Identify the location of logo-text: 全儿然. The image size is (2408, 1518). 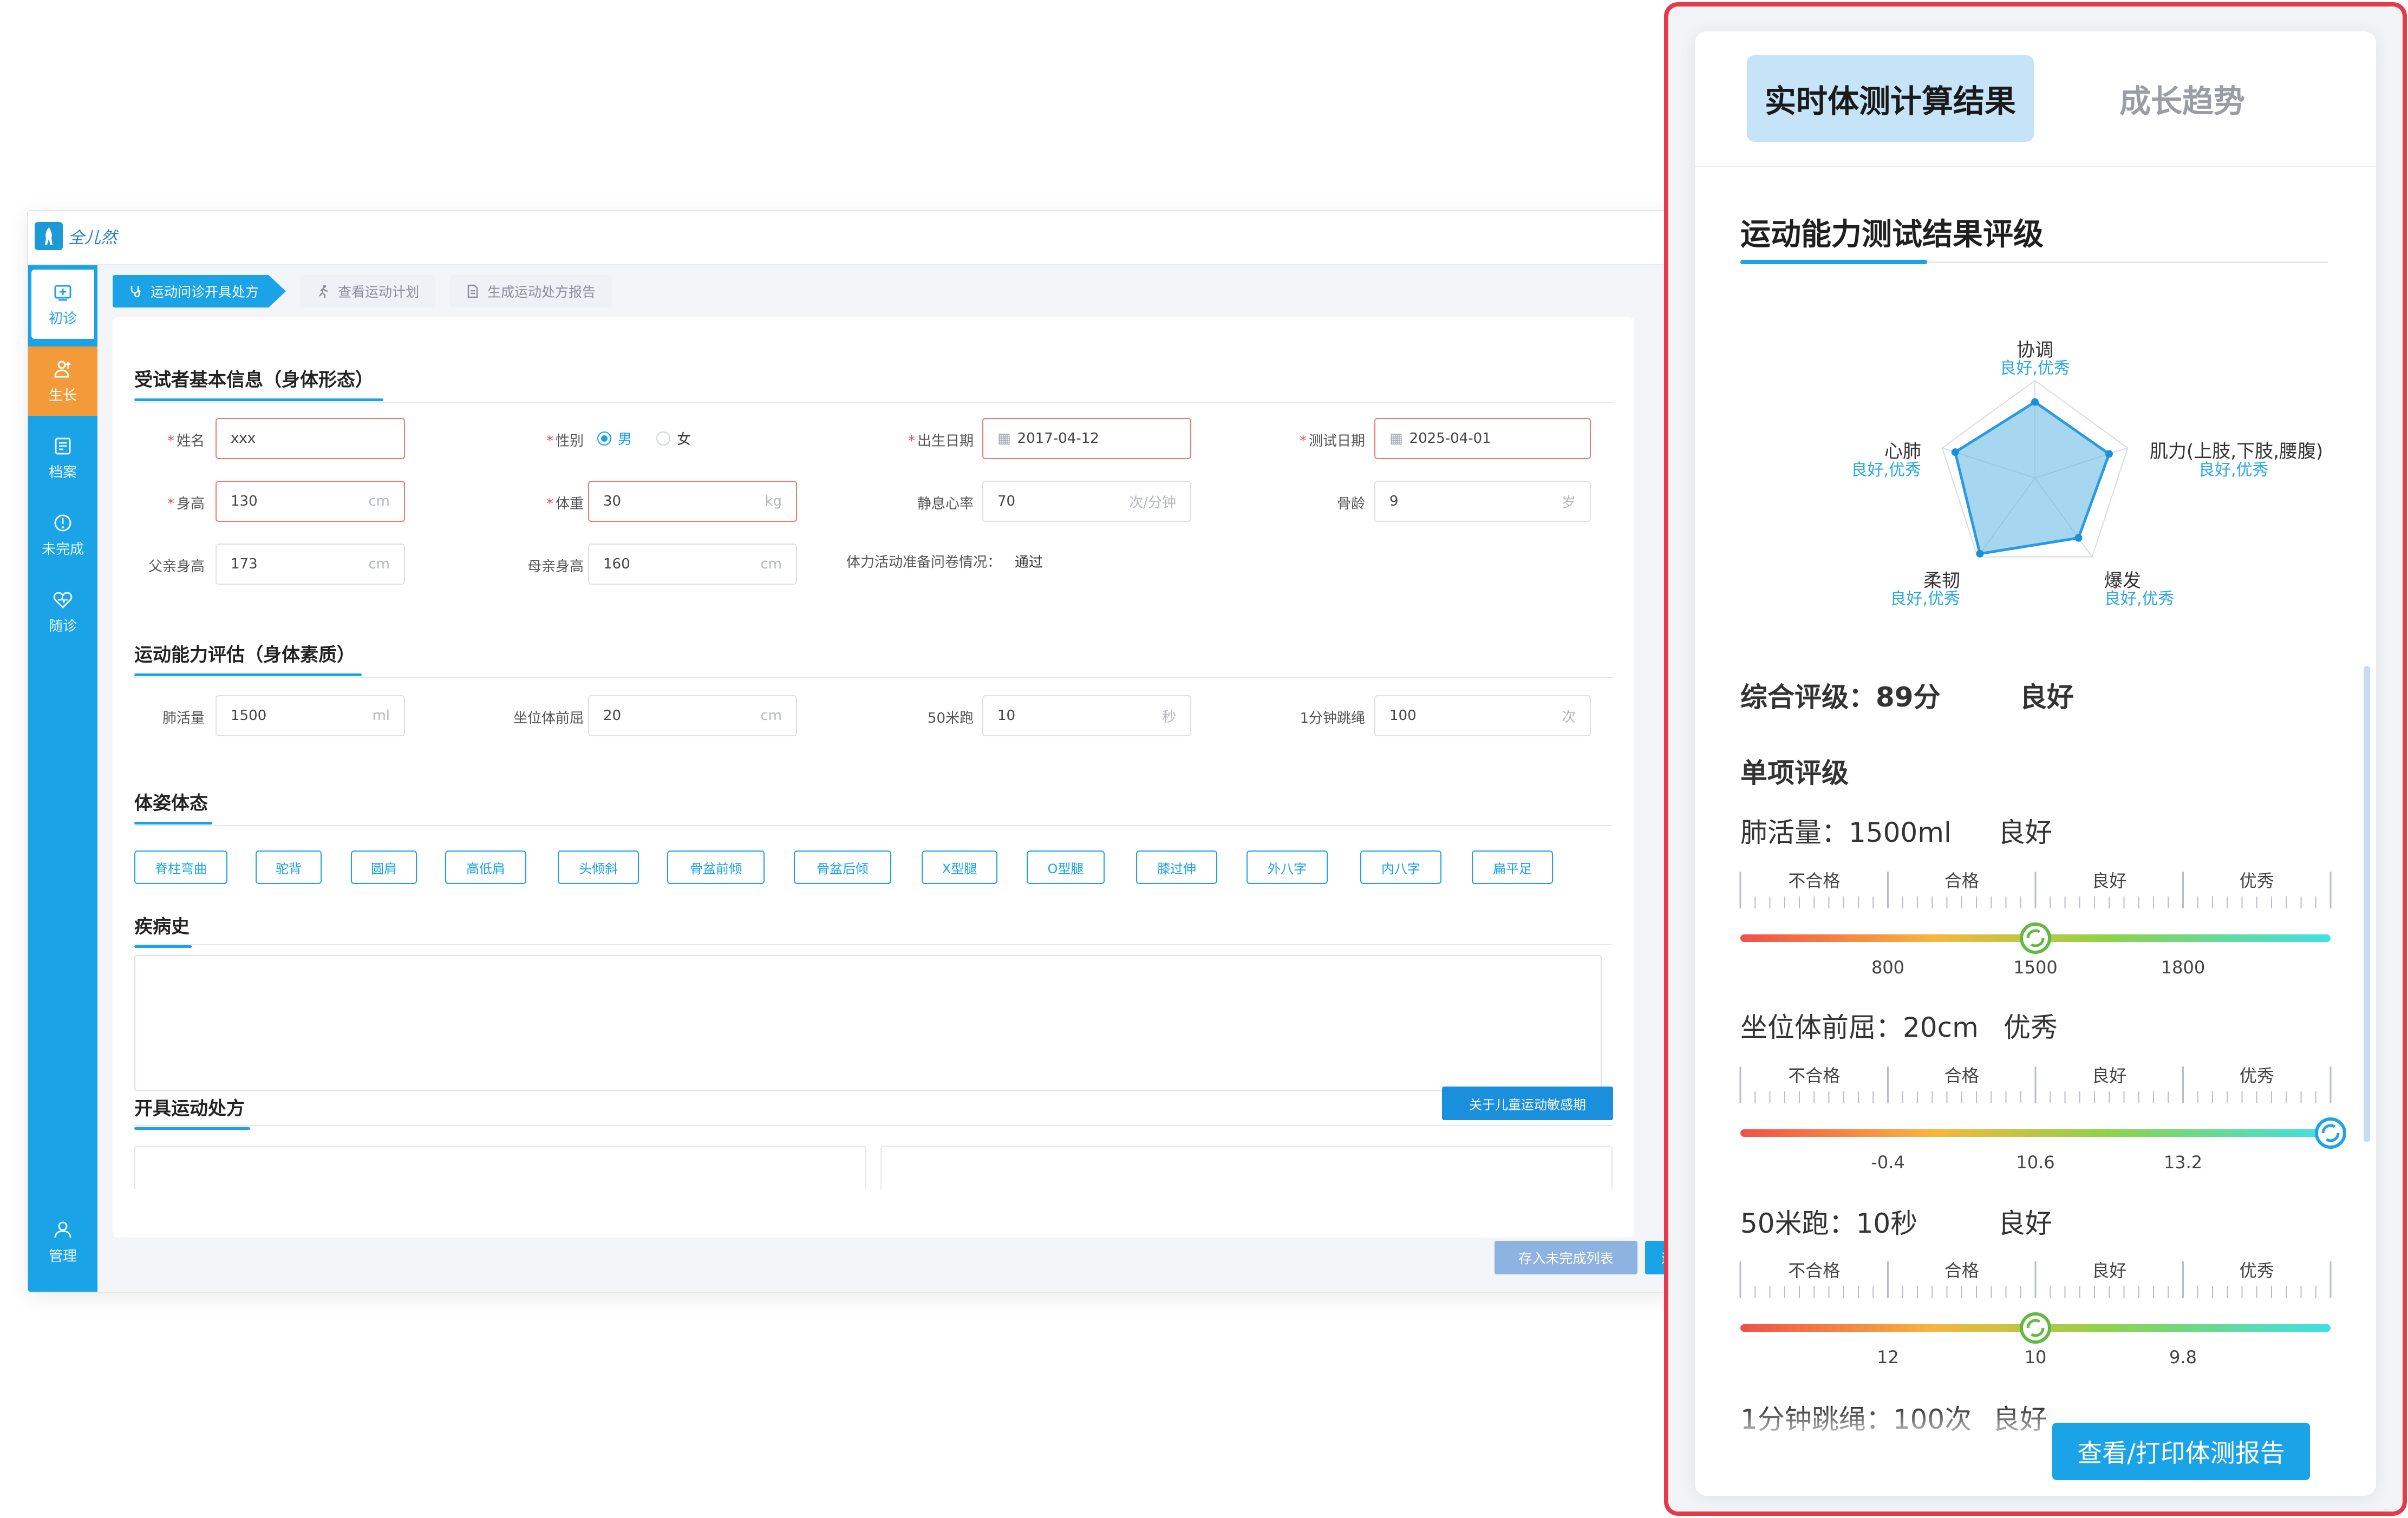
(92, 238).